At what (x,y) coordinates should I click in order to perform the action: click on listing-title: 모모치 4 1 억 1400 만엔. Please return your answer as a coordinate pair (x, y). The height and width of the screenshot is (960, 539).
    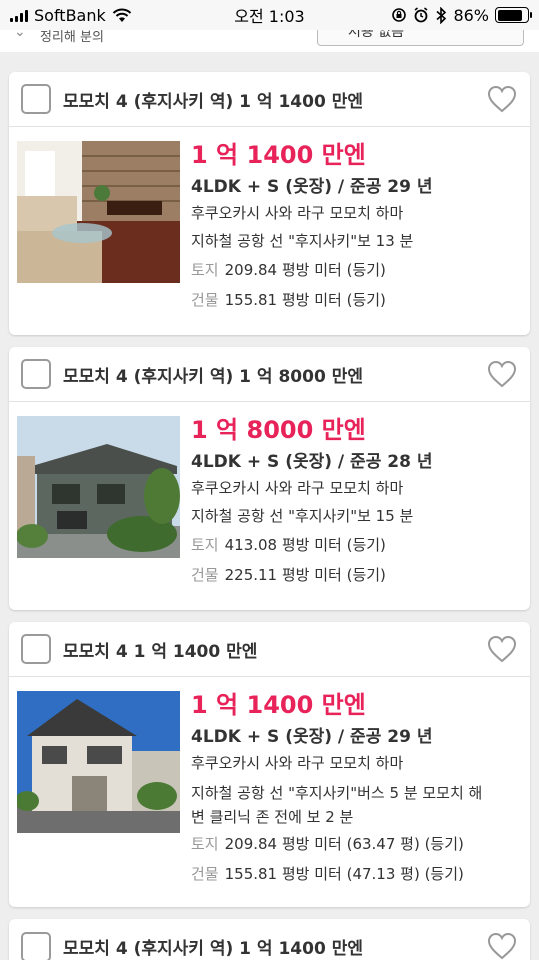
    Looking at the image, I should click on (160, 649).